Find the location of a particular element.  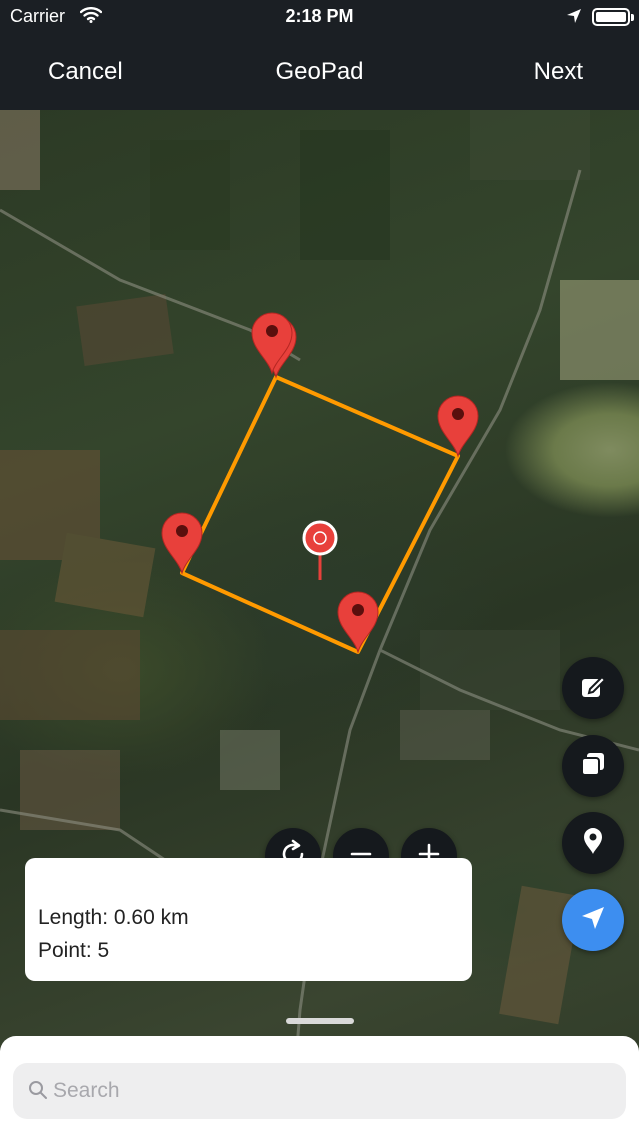

search-icon is located at coordinates (38, 1092).